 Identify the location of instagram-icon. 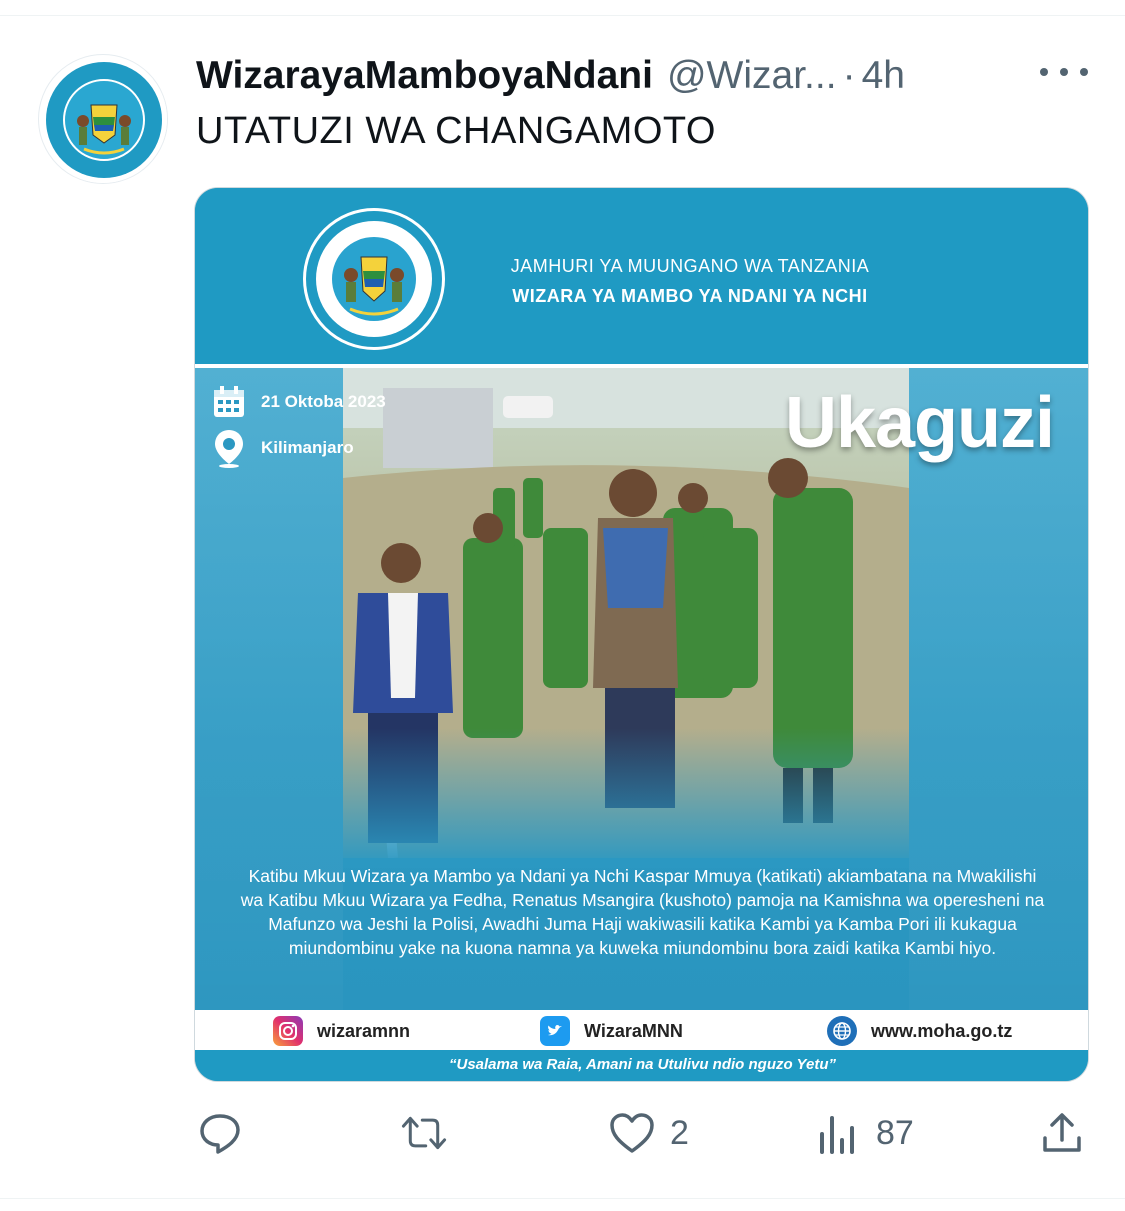
(288, 1031).